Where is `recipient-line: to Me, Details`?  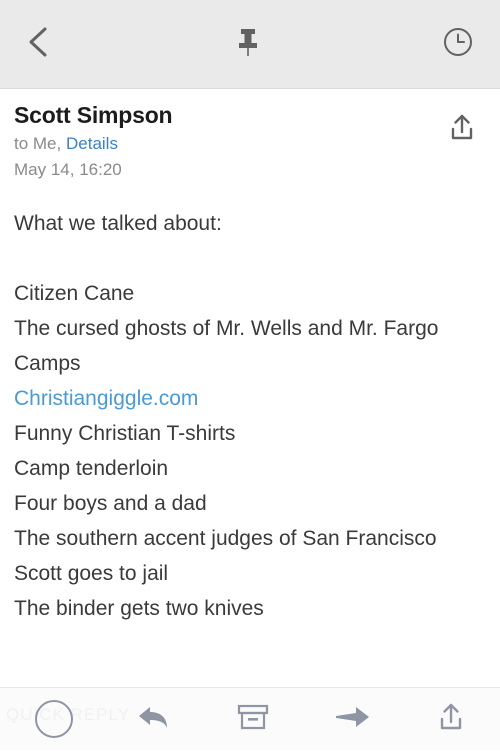
recipient-line: to Me, Details is located at coordinates (93, 144).